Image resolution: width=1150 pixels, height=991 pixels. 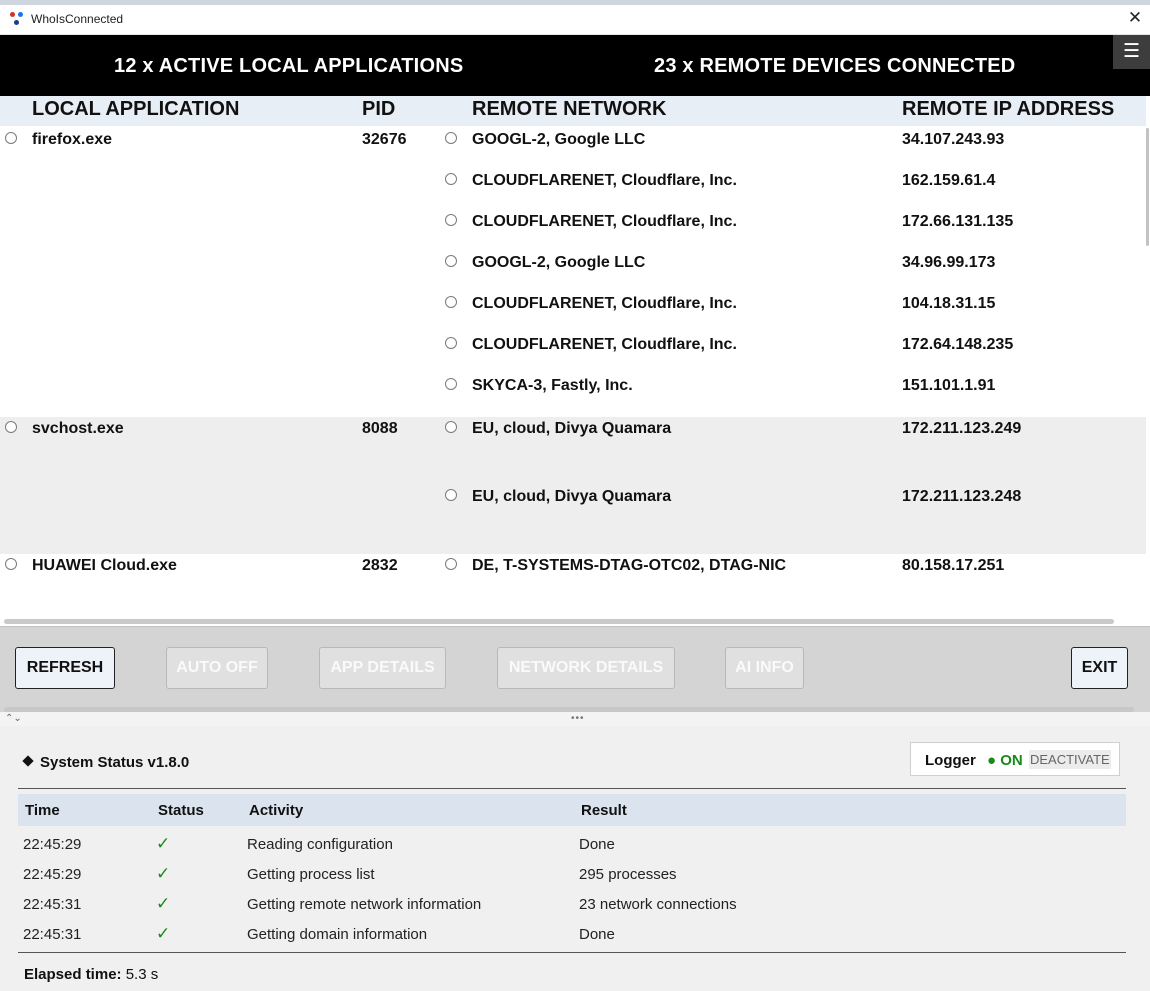 What do you see at coordinates (1131, 52) in the screenshot?
I see `hamburger-menu-button: ☰` at bounding box center [1131, 52].